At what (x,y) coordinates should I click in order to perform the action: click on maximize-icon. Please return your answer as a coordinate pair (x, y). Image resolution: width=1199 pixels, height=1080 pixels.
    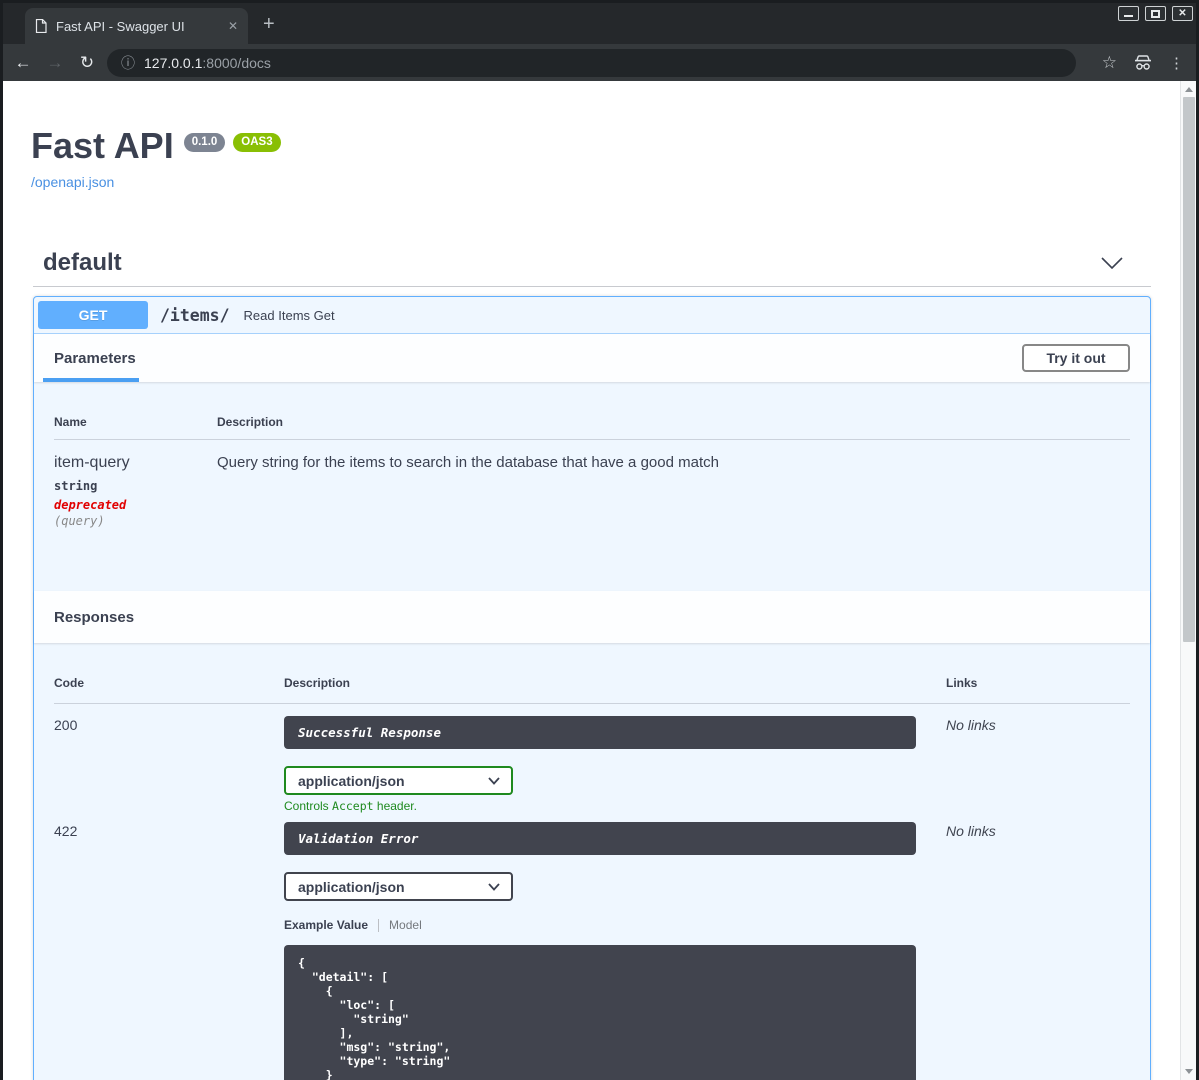
    Looking at the image, I should click on (1155, 13).